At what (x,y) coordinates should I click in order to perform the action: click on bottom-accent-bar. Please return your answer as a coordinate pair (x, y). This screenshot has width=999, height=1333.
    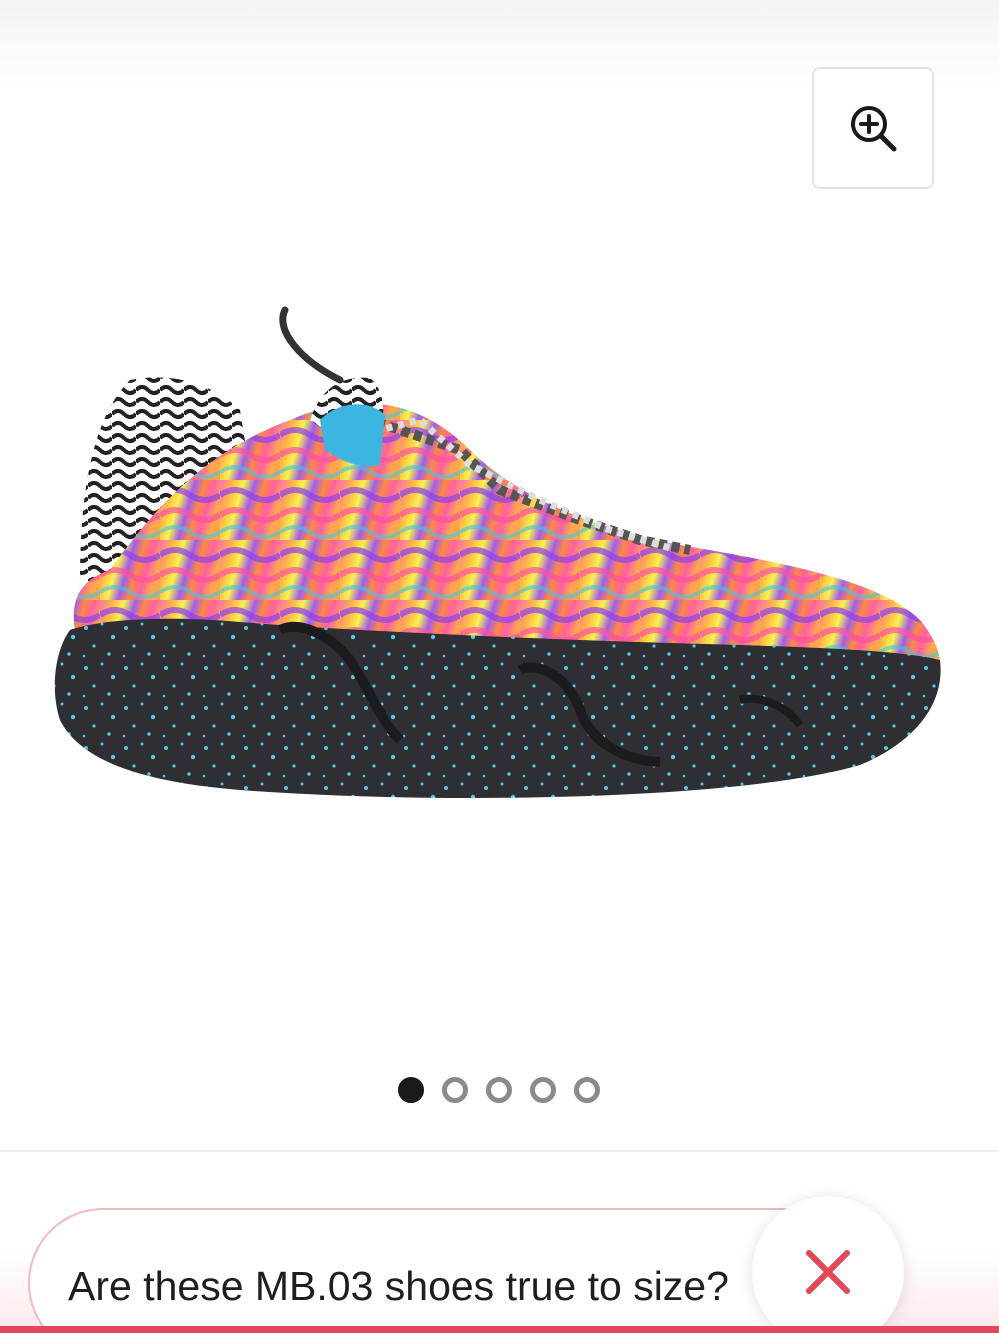
    Looking at the image, I should click on (499, 1329).